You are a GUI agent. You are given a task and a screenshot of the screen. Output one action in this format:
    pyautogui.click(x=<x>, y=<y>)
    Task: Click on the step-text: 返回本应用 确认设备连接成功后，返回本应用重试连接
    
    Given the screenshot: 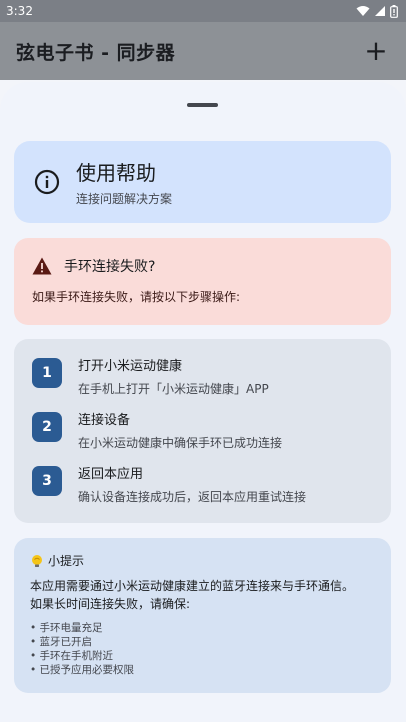 What is the action you would take?
    pyautogui.click(x=192, y=484)
    